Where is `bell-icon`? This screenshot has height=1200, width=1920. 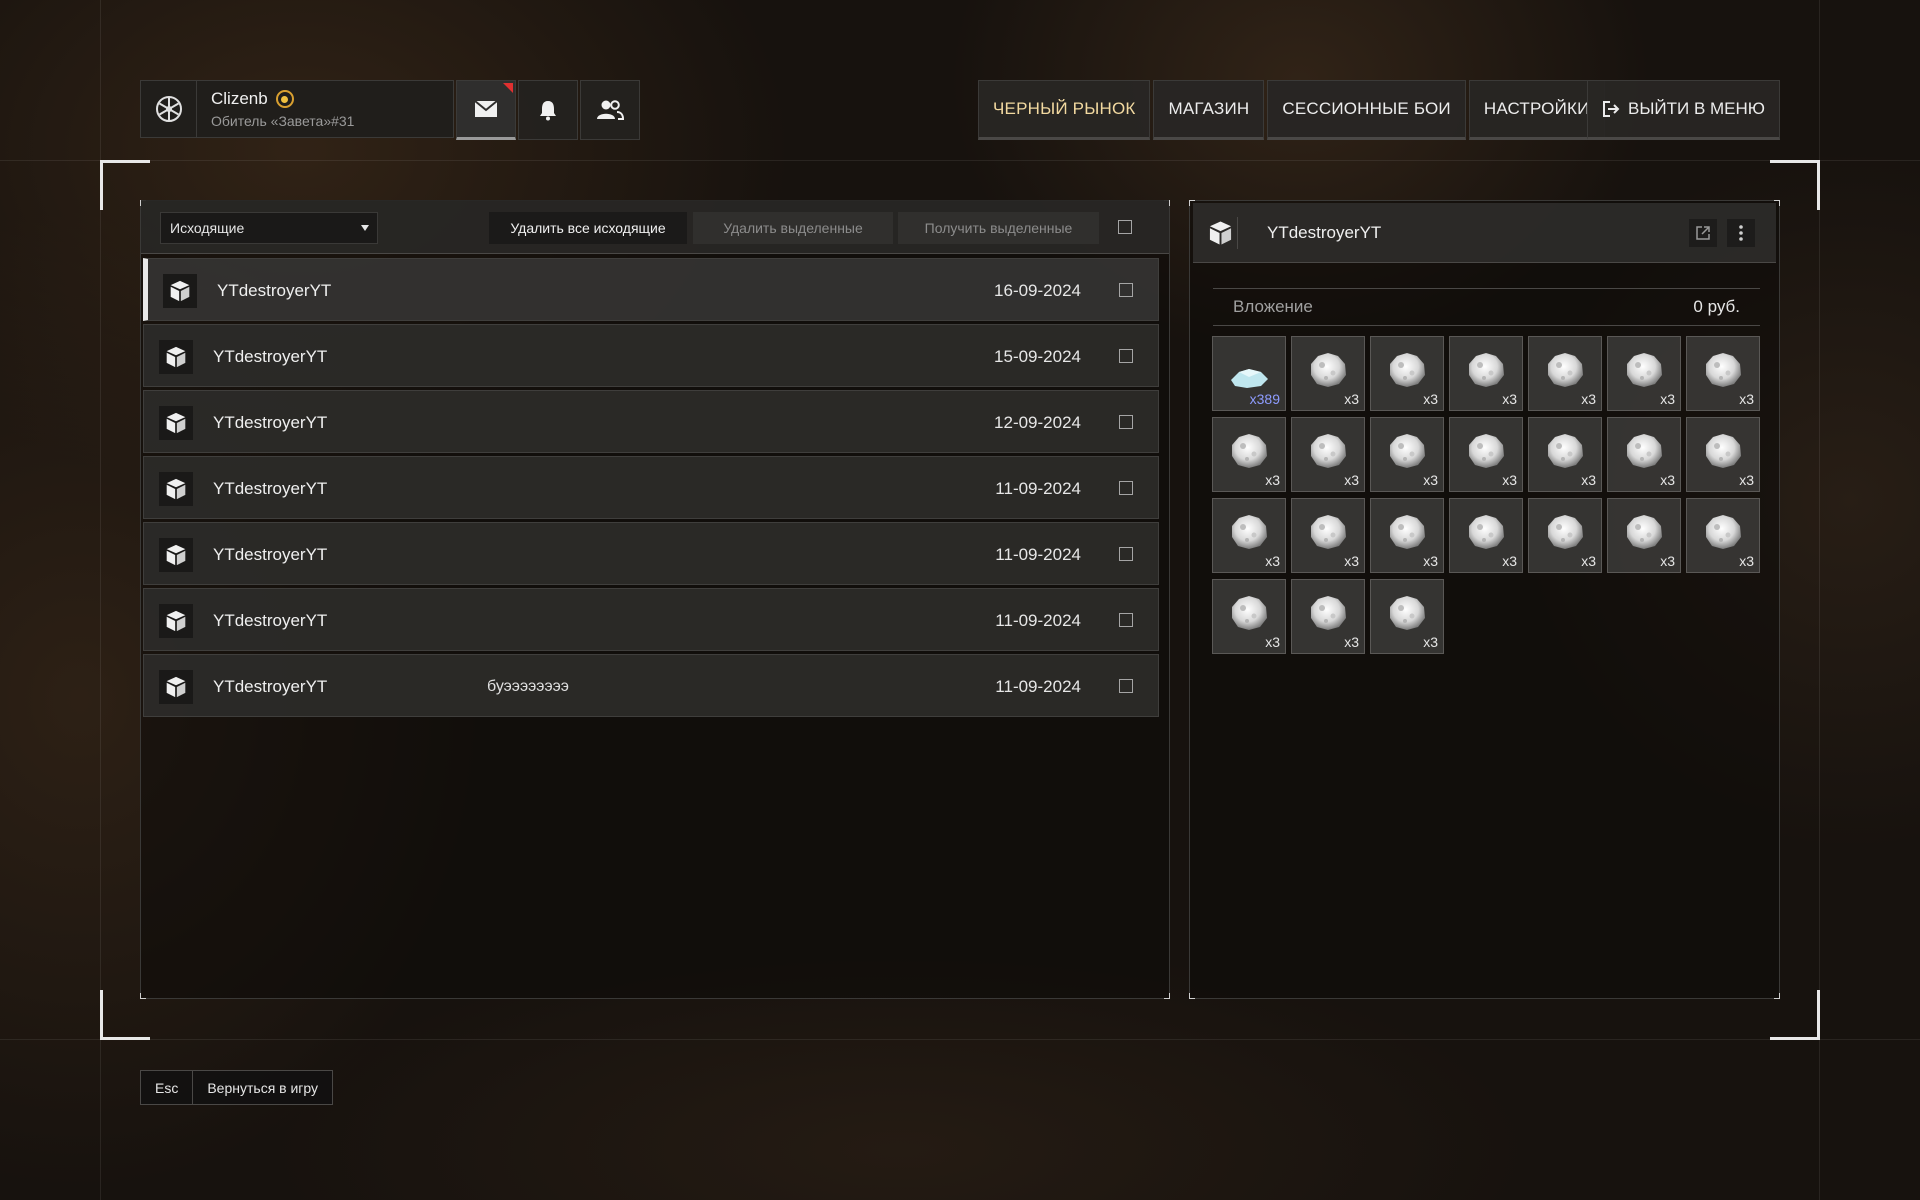
bell-icon is located at coordinates (548, 111).